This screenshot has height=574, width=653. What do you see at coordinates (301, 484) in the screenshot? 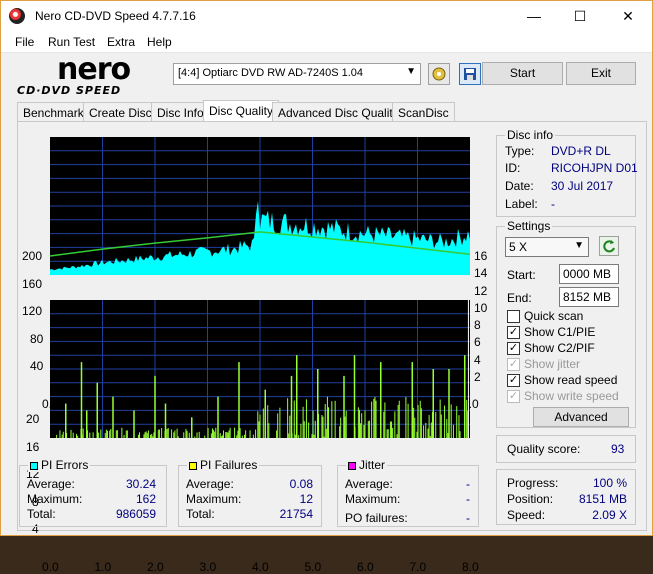
I see `pi-failures-avg-value: 0.08` at bounding box center [301, 484].